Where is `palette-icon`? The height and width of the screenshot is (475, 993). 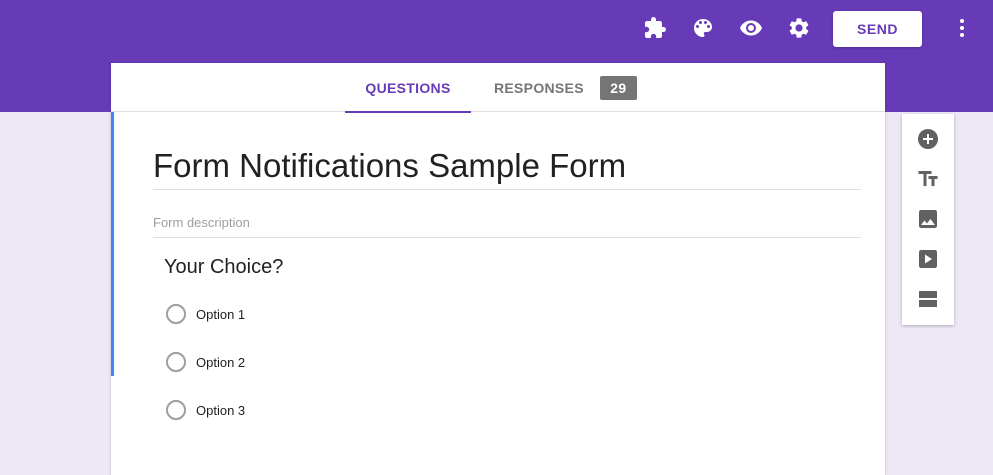
palette-icon is located at coordinates (703, 28).